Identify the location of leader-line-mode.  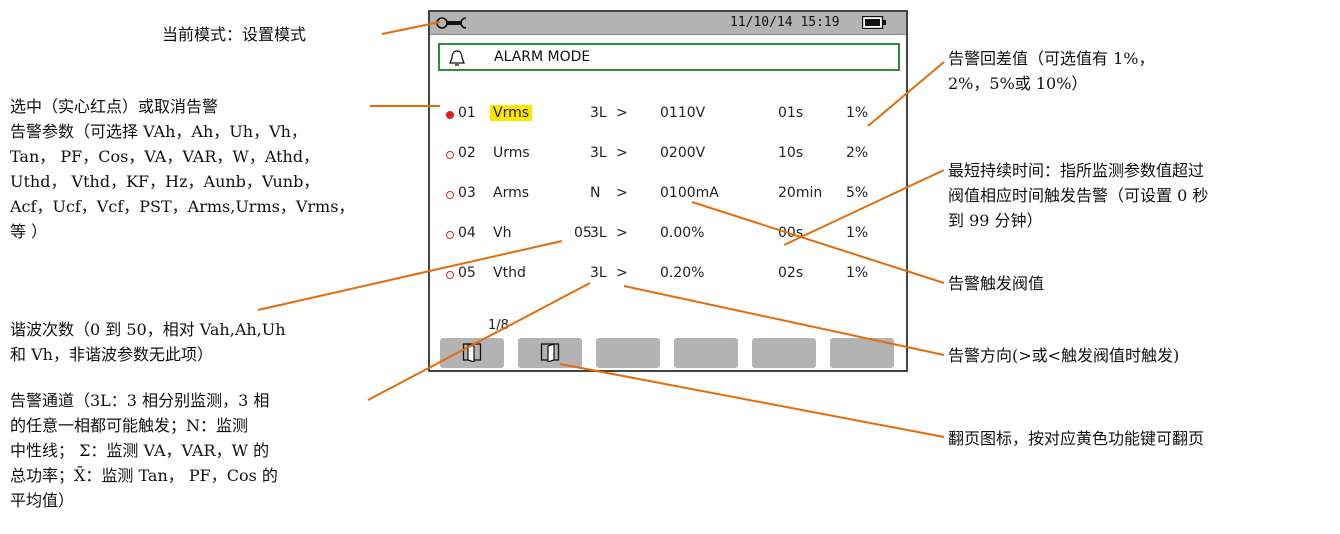
(411, 28).